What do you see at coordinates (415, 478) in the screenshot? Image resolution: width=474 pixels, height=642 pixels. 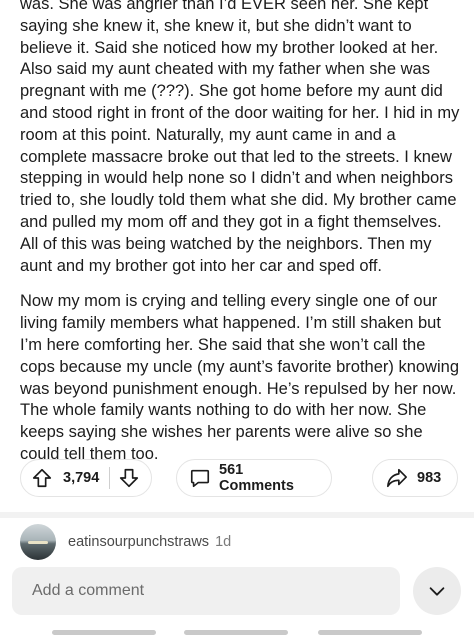 I see `share-button: 983` at bounding box center [415, 478].